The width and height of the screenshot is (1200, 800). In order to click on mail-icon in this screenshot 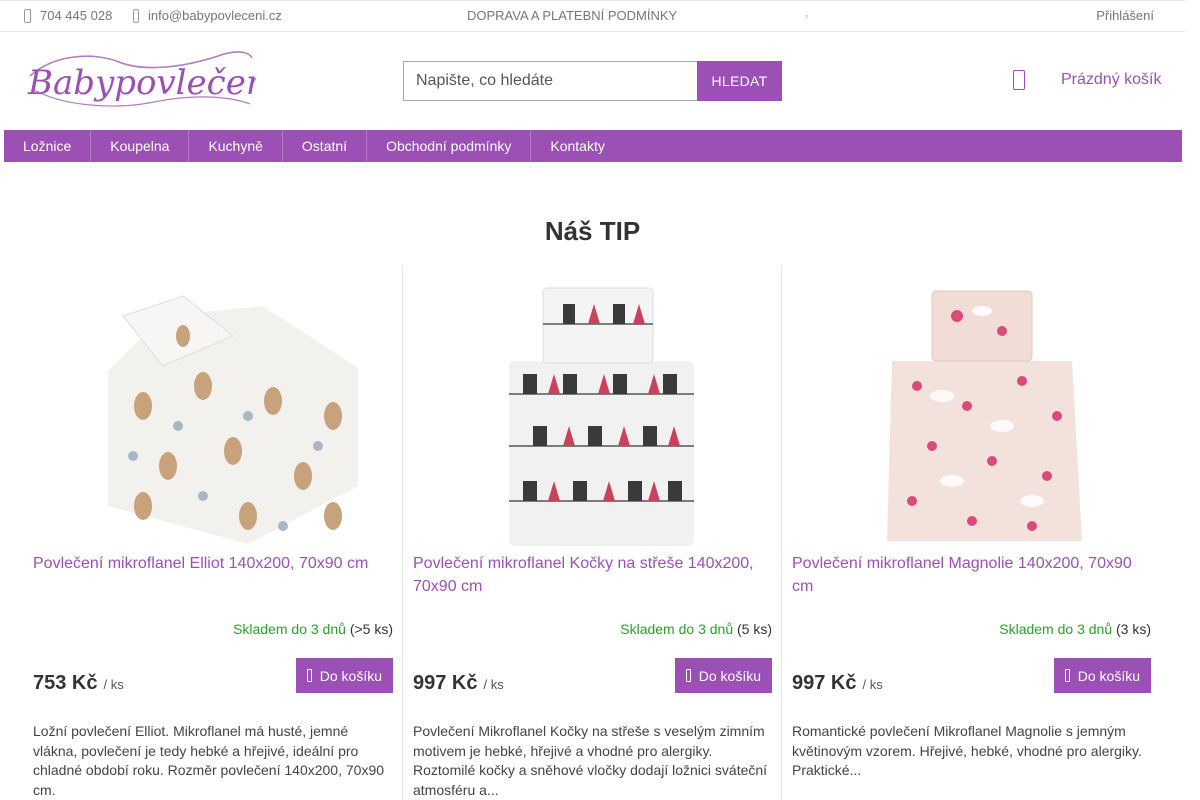, I will do `click(136, 15)`.